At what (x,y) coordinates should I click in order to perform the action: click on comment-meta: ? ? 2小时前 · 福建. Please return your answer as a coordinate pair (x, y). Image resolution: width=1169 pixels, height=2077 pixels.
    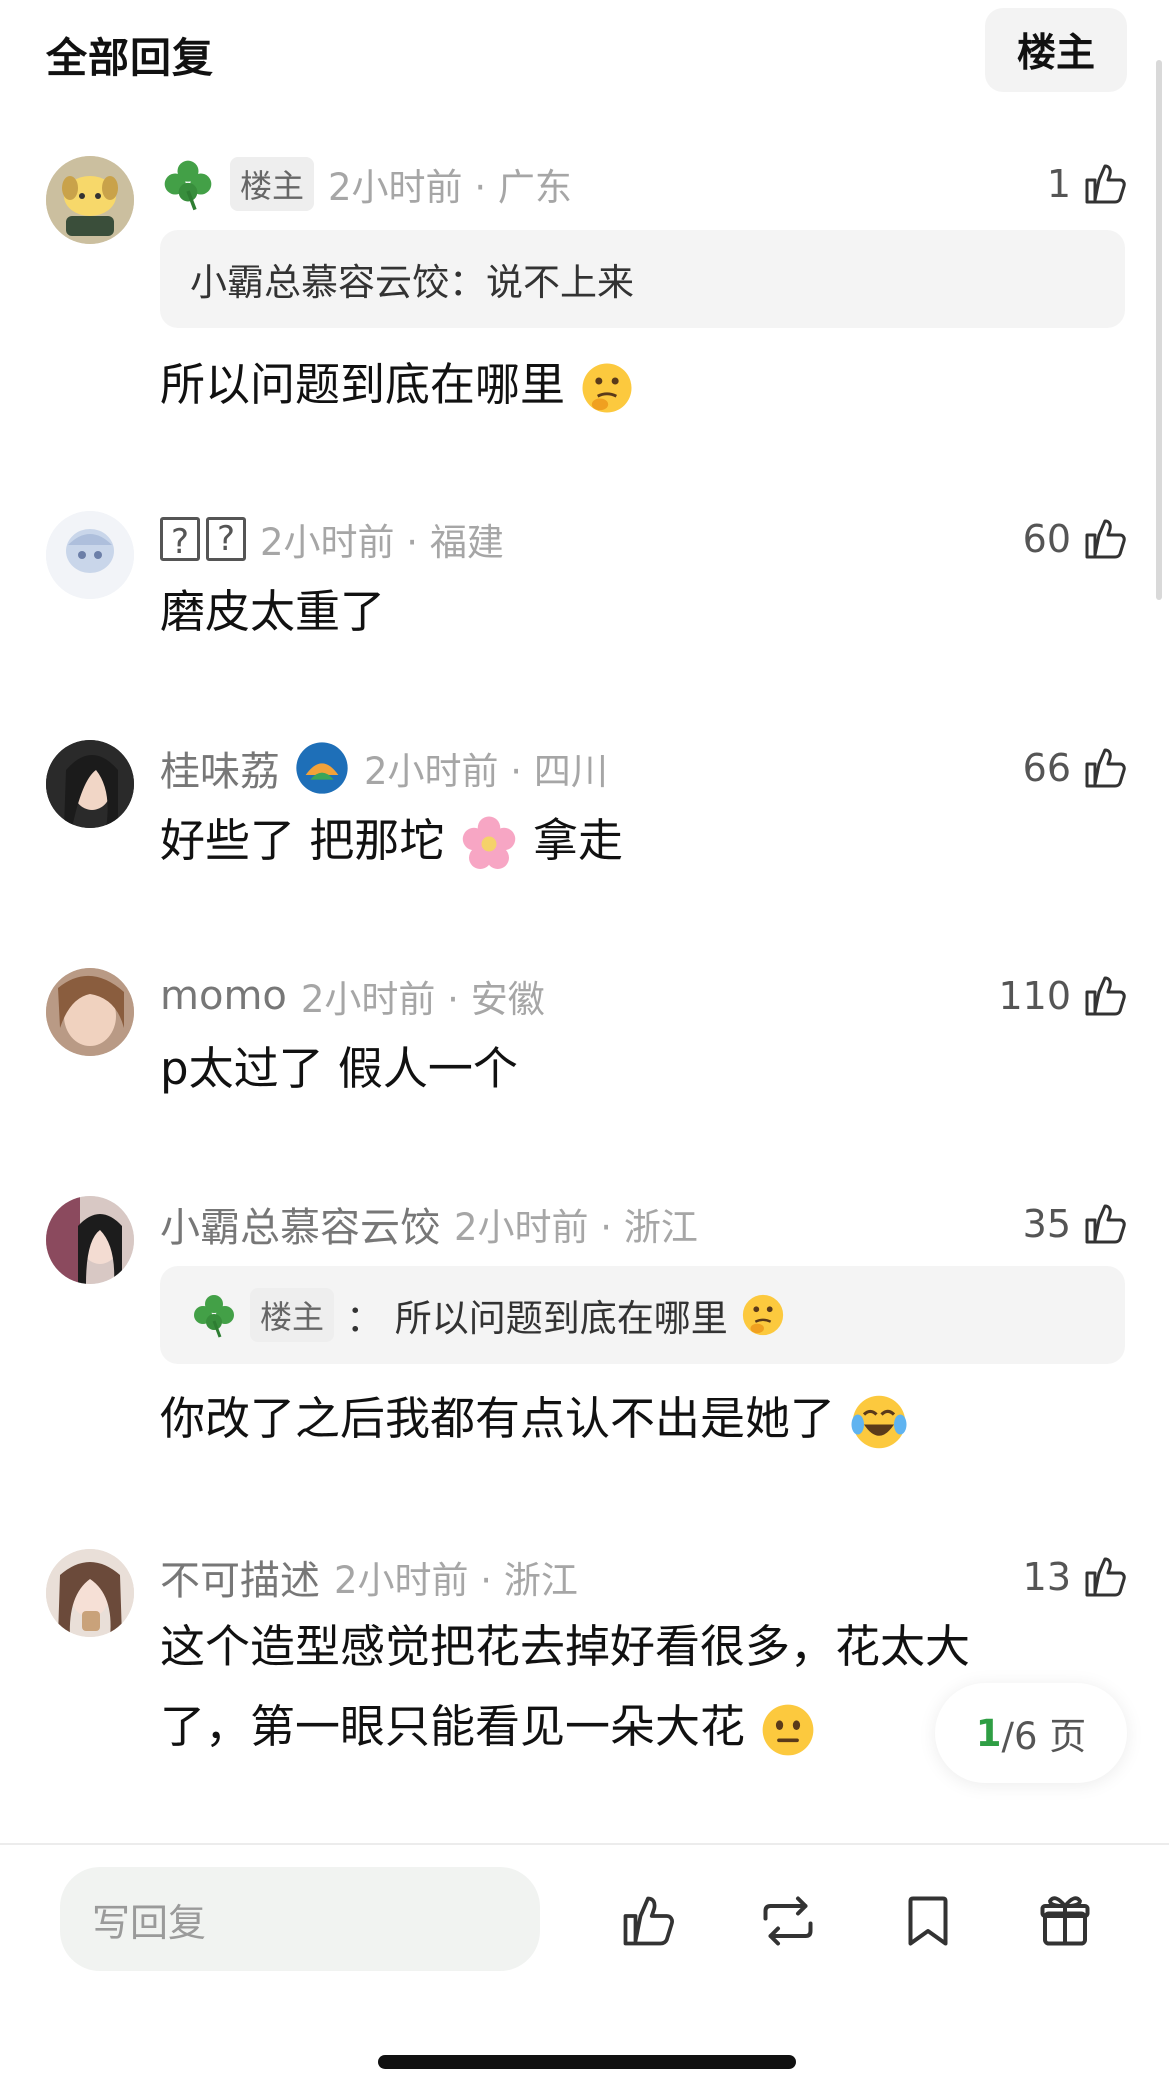
    Looking at the image, I should click on (332, 539).